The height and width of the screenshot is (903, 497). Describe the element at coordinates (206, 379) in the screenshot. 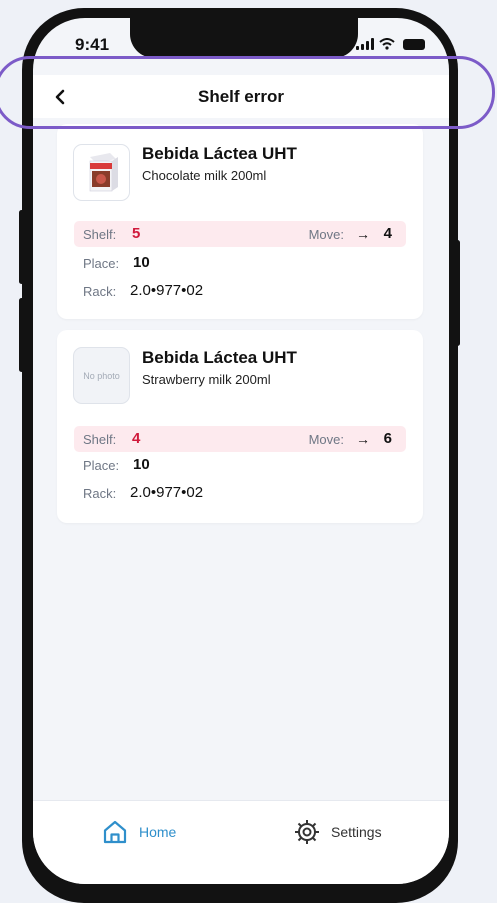

I see `product-description: Strawberry milk 200ml` at that location.